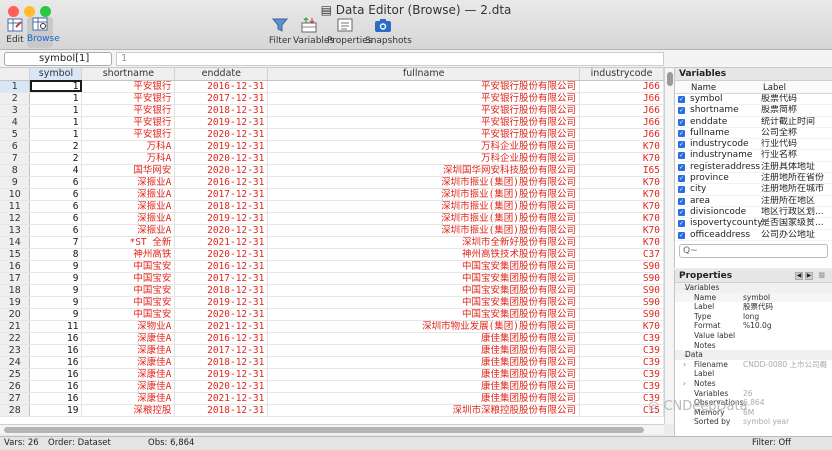 This screenshot has height=450, width=832. I want to click on variable-row: industryname 行业名称, so click(753, 156).